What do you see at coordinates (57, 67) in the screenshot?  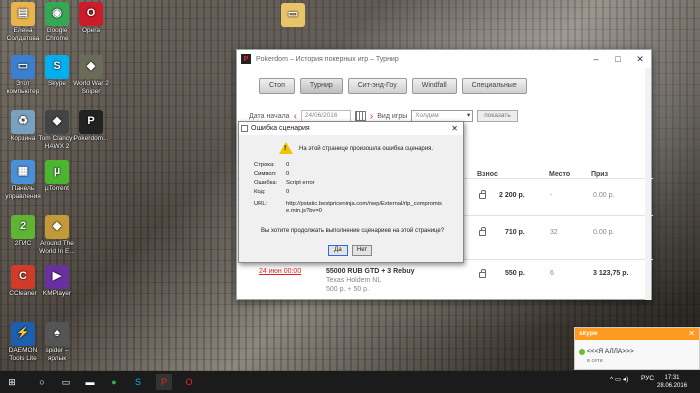 I see `skype-icon: S` at bounding box center [57, 67].